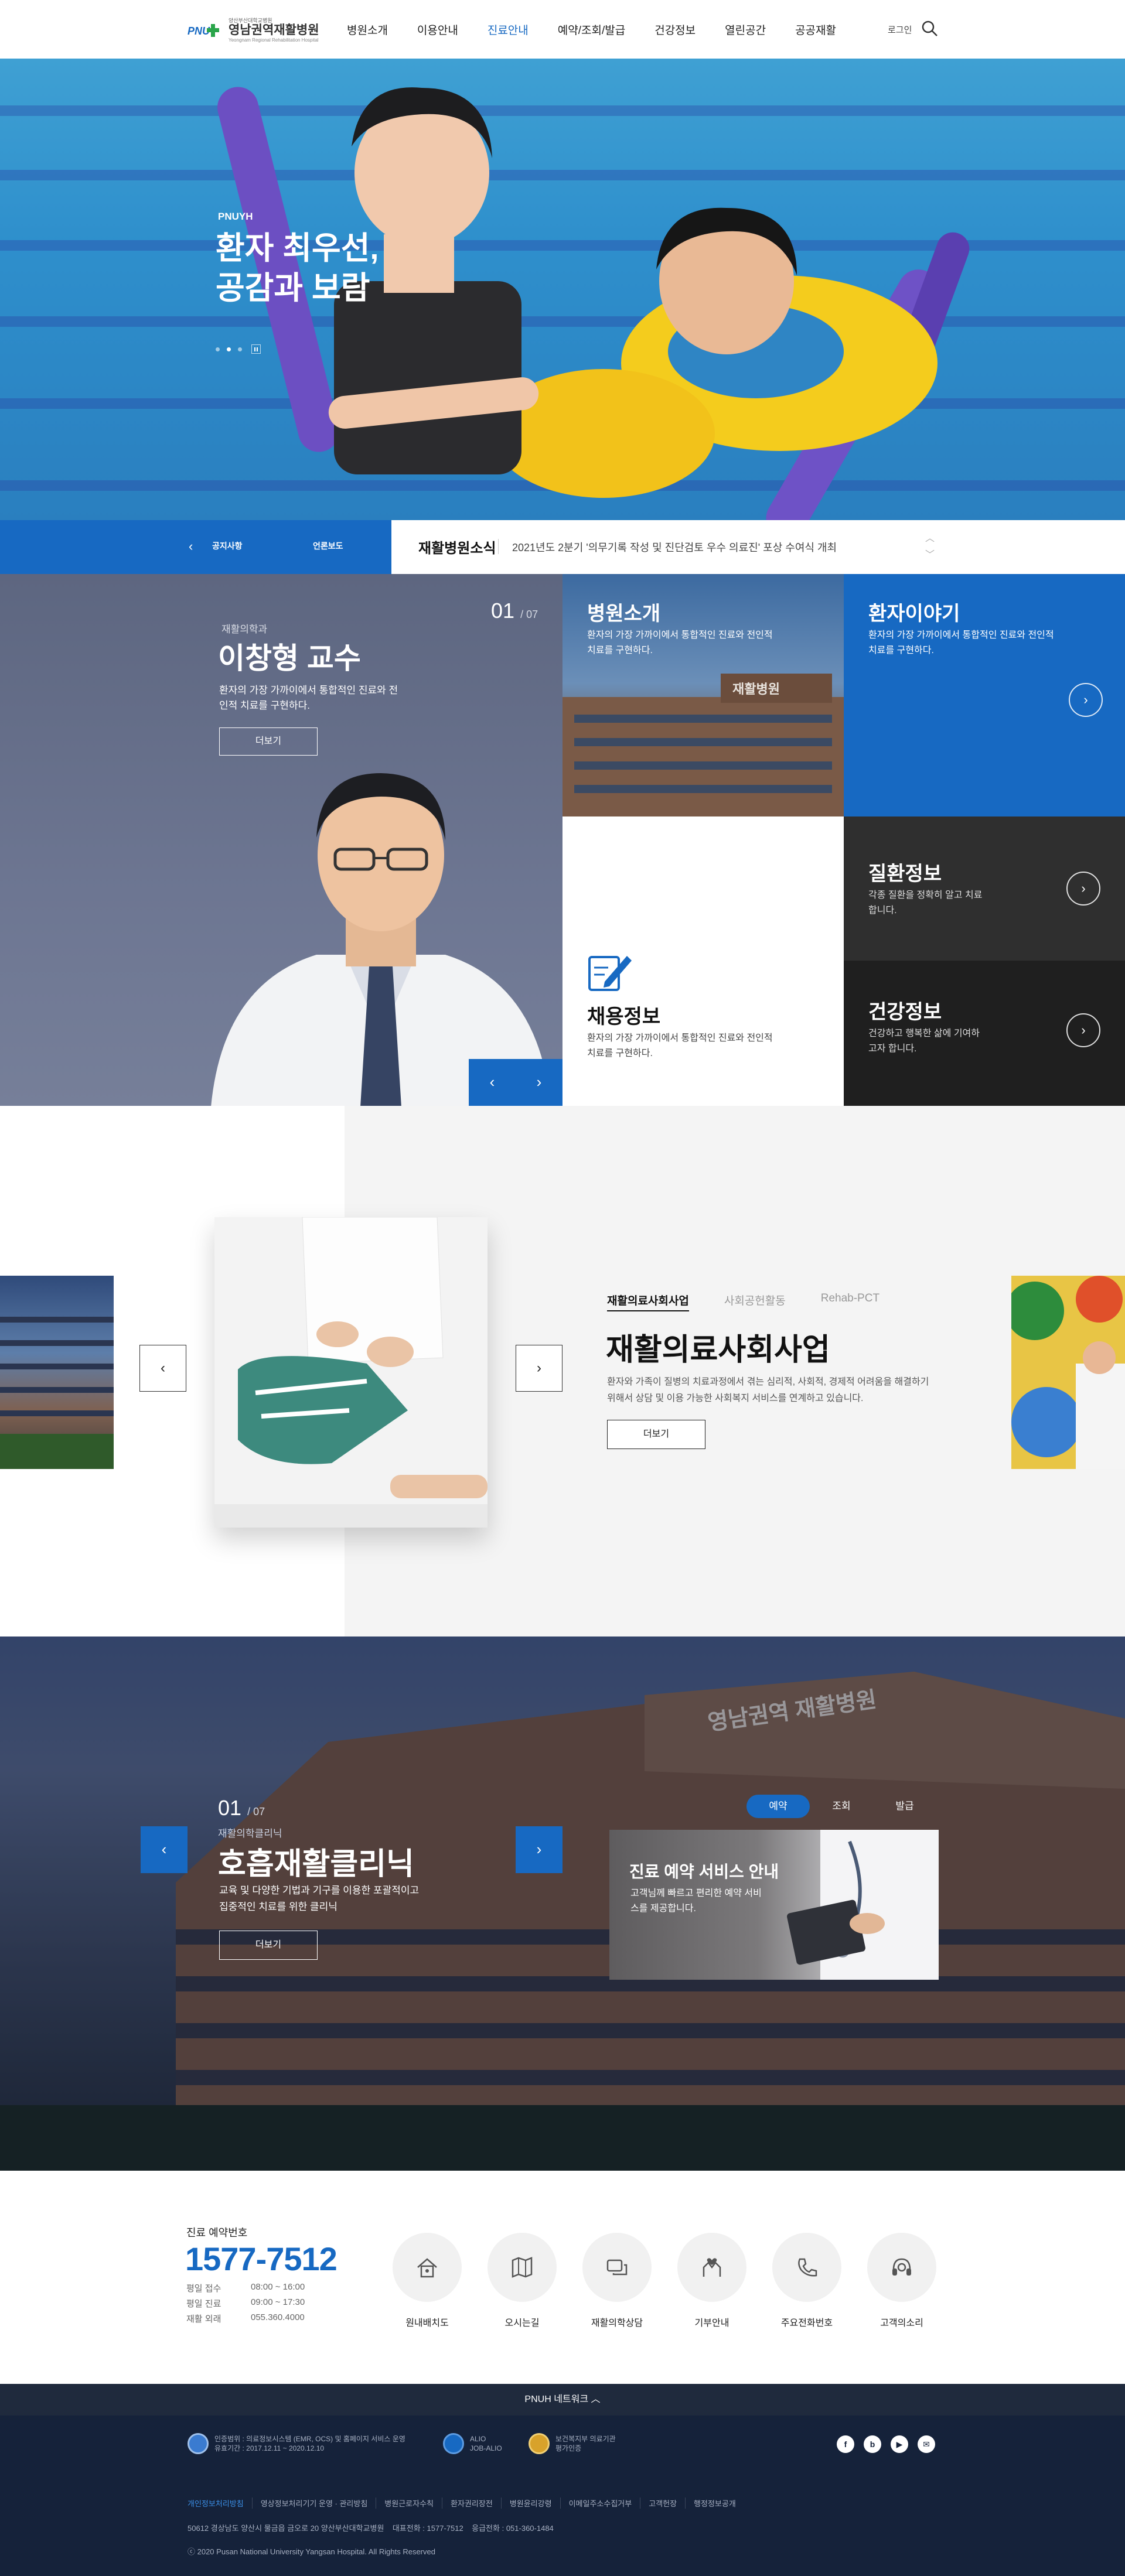 The height and width of the screenshot is (2576, 1125). Describe the element at coordinates (563, 2400) in the screenshot. I see `network-toggle: PNUH 네트워크 ︿` at that location.